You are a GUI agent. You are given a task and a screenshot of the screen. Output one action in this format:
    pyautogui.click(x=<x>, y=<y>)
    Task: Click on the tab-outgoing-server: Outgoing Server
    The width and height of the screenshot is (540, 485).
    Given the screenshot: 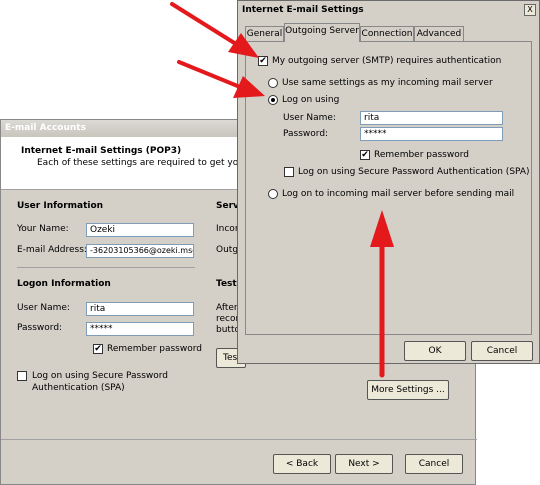 What is the action you would take?
    pyautogui.click(x=322, y=32)
    